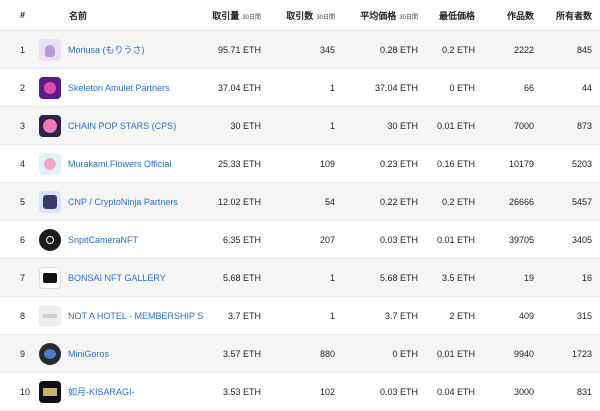 This screenshot has width=600, height=411. I want to click on items-value: 9940, so click(523, 353).